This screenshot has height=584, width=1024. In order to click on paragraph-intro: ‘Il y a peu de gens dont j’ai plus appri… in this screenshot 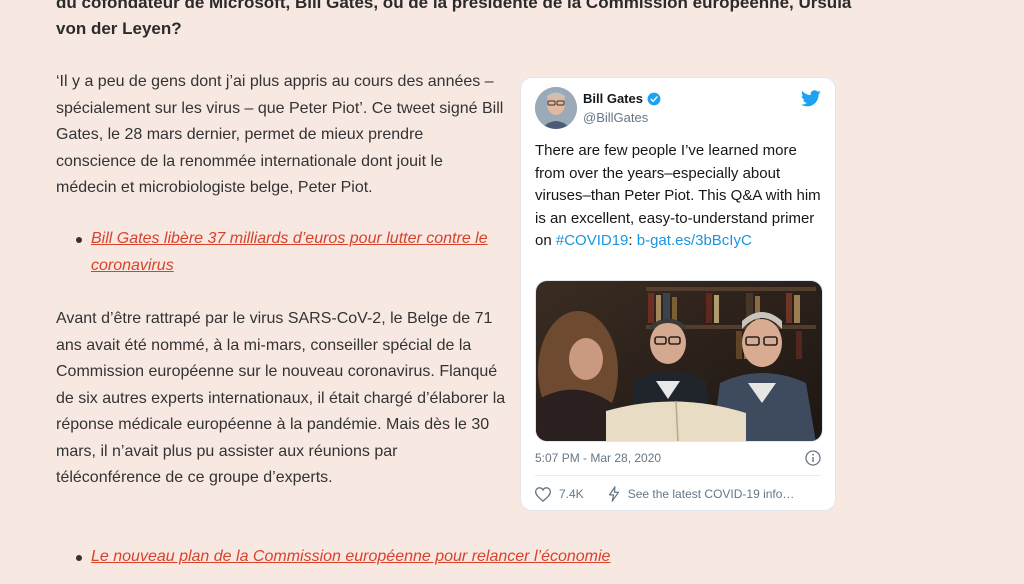, I will do `click(280, 134)`.